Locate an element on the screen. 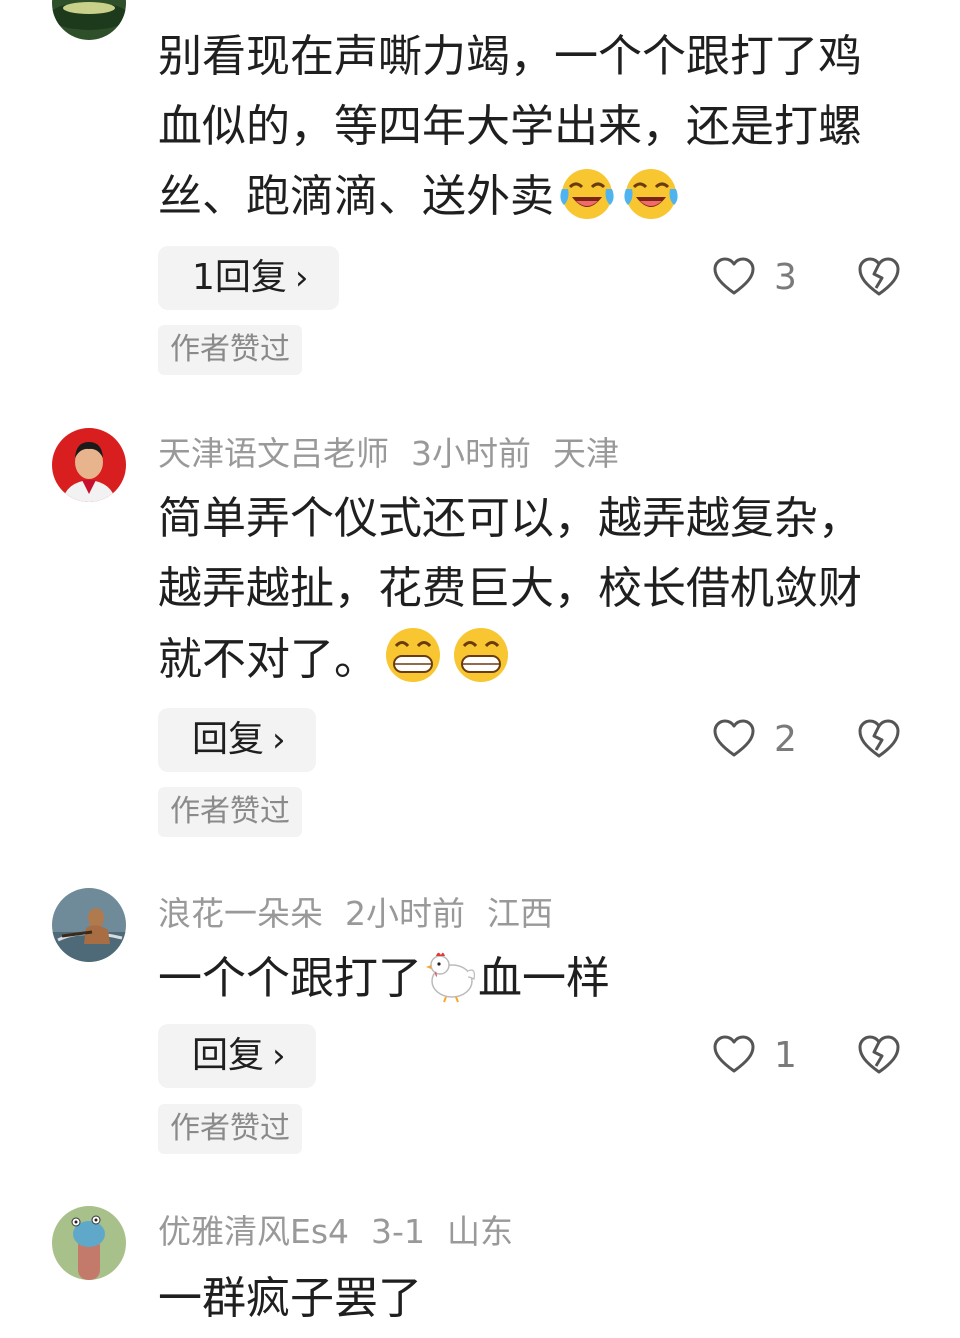 This screenshot has height=1338, width=960. like-button: 1 is located at coordinates (754, 1055).